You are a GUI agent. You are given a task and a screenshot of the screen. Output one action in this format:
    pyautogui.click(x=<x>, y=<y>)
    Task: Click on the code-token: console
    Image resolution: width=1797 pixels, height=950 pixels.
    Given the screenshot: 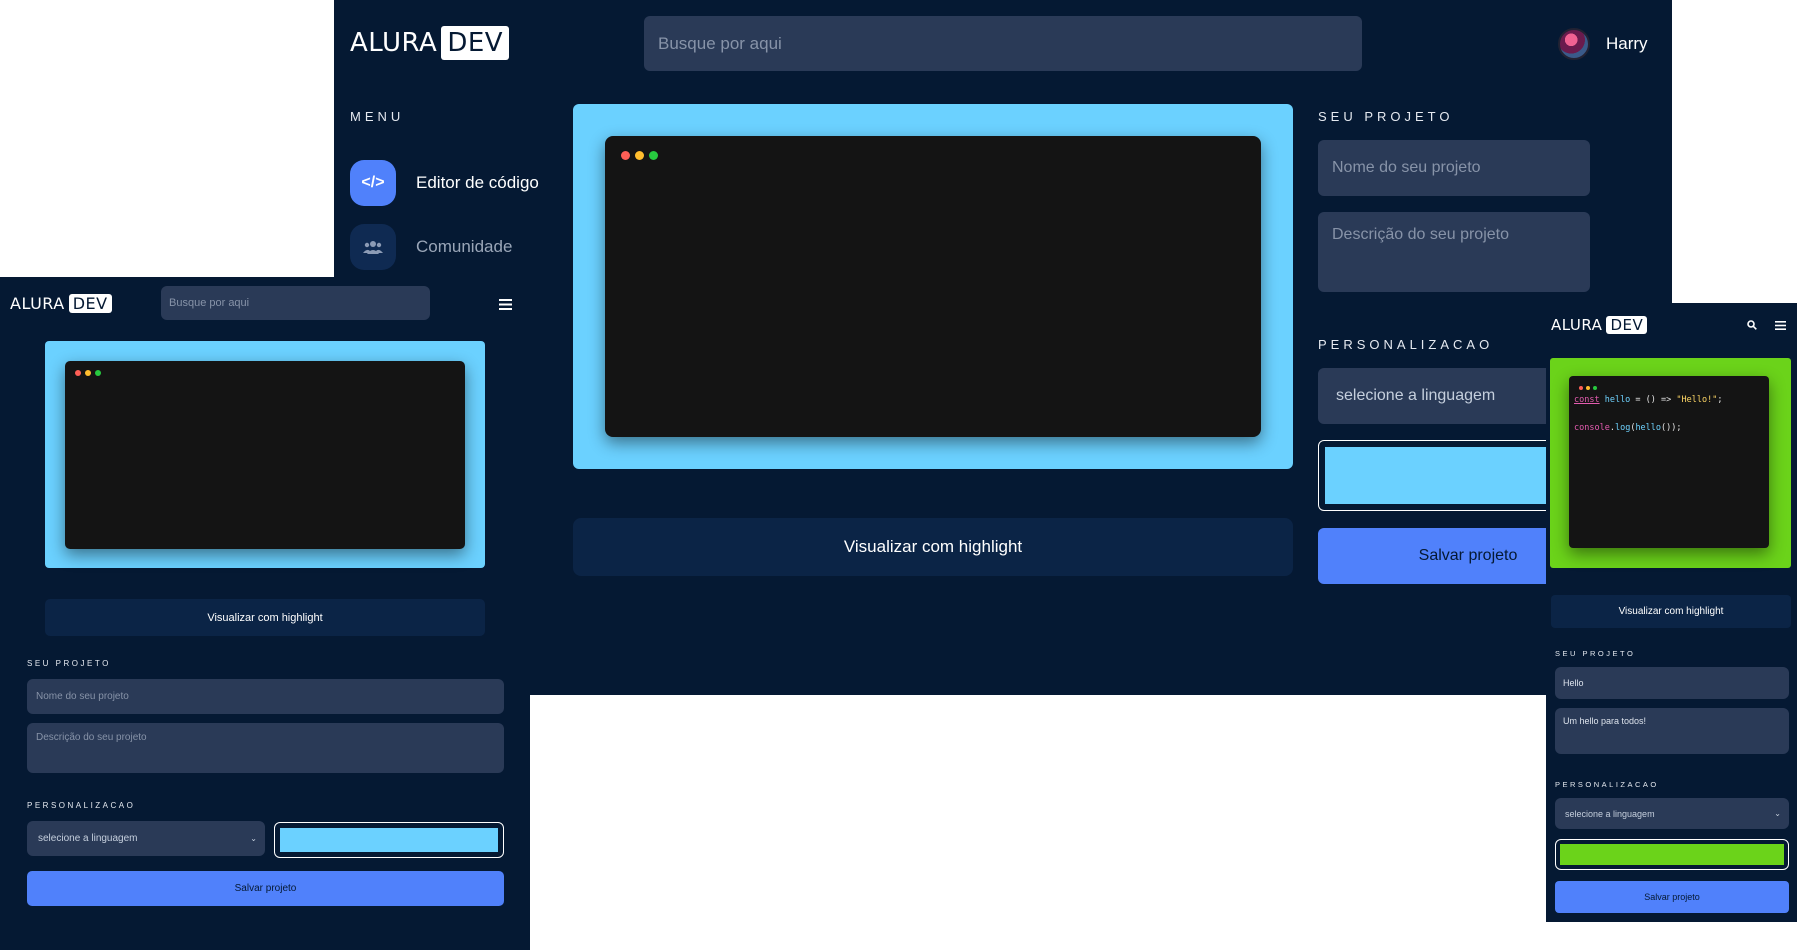 What is the action you would take?
    pyautogui.click(x=1592, y=428)
    